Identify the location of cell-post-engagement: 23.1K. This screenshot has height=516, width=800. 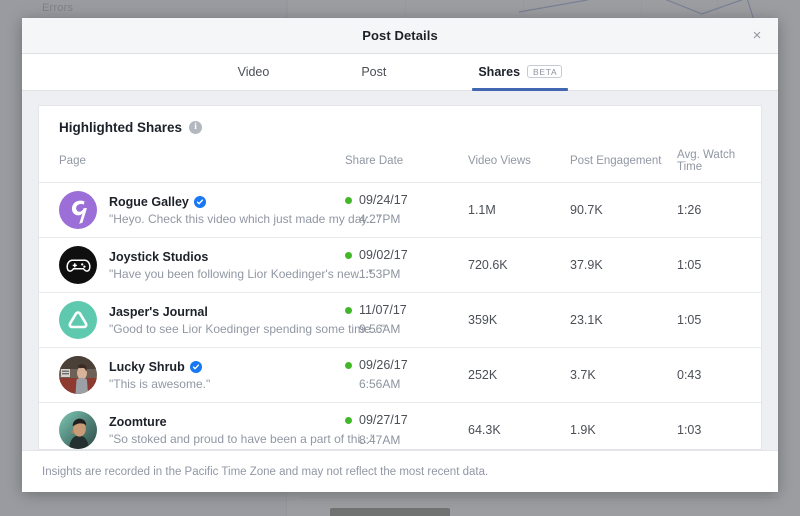
(623, 320).